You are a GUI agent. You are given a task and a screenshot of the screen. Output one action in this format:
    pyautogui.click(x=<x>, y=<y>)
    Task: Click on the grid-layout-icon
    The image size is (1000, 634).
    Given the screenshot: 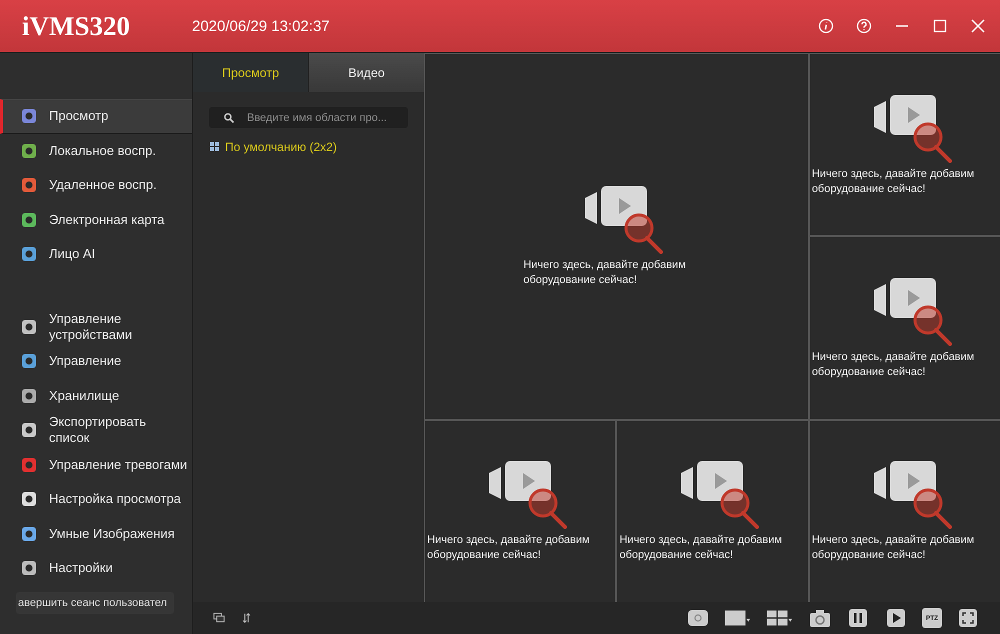 What is the action you would take?
    pyautogui.click(x=780, y=618)
    